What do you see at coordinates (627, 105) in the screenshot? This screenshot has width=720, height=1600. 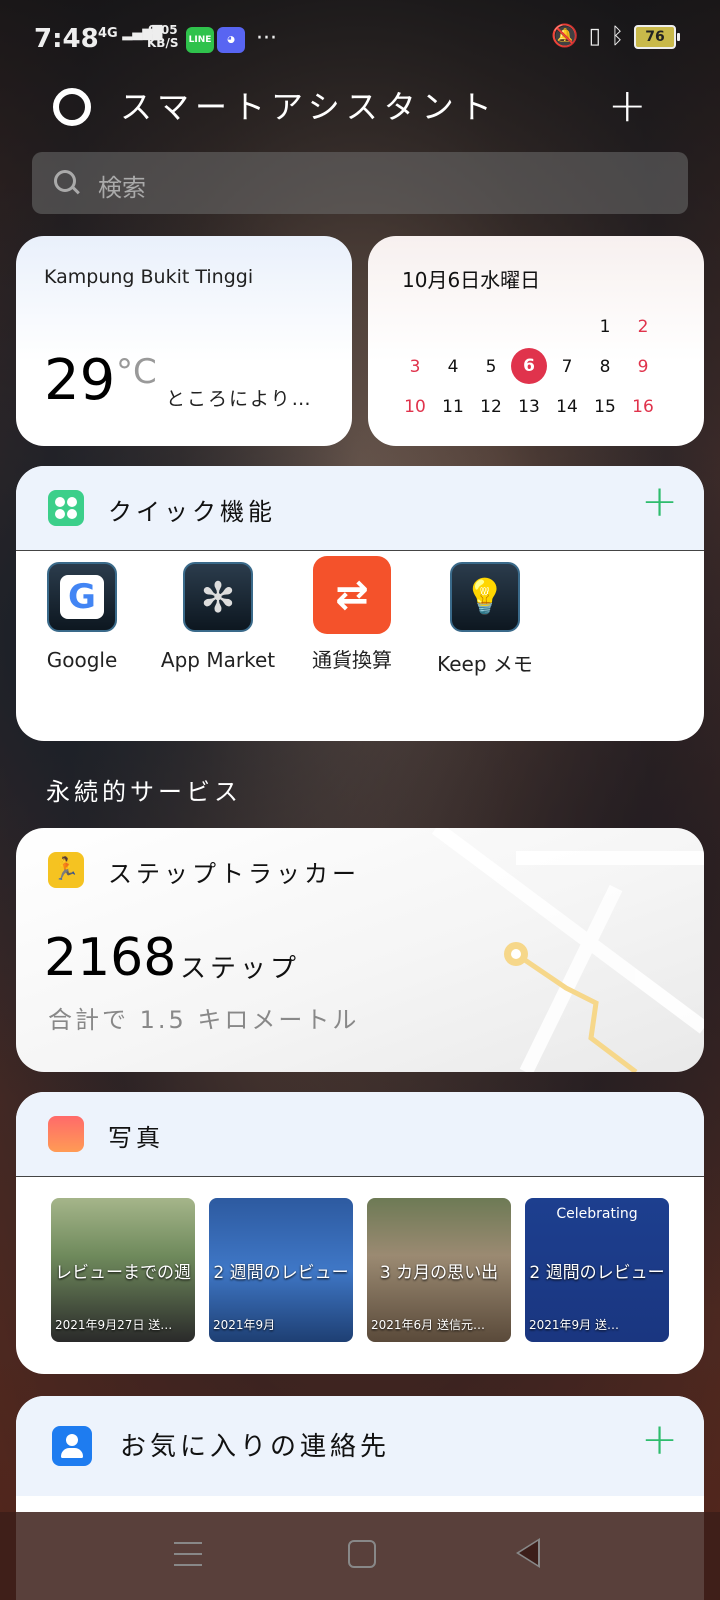 I see `add-widget-button: +` at bounding box center [627, 105].